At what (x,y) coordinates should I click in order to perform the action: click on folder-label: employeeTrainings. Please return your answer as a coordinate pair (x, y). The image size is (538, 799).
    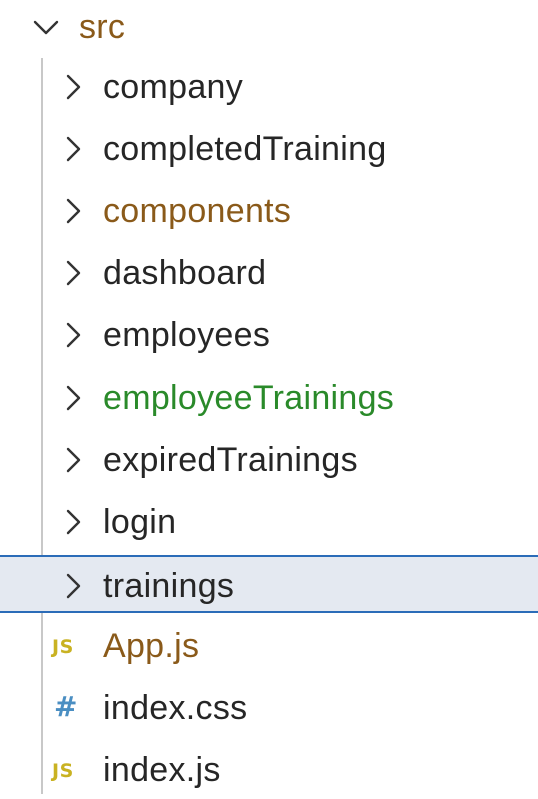
    Looking at the image, I should click on (249, 398).